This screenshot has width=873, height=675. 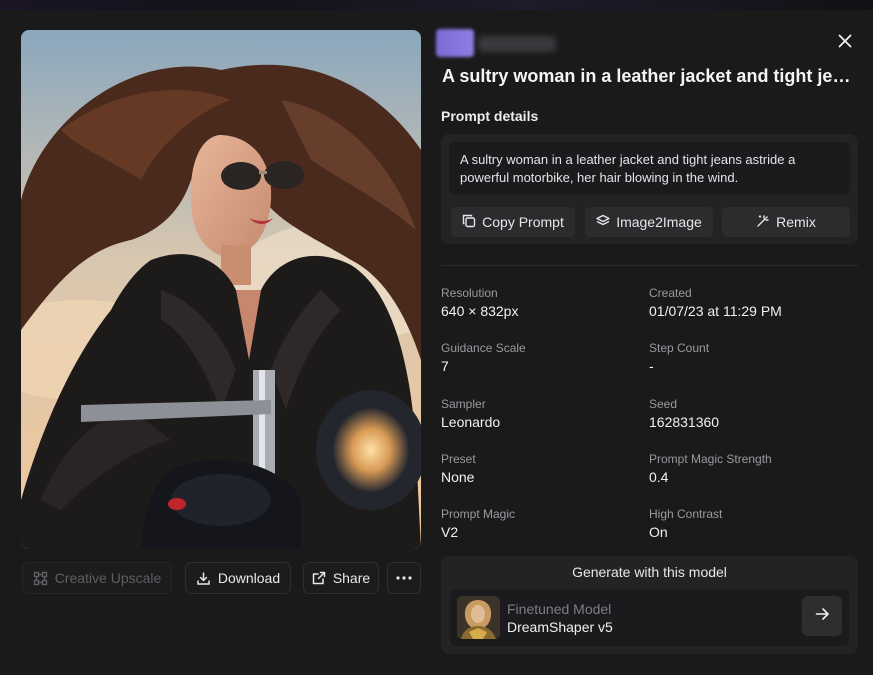 What do you see at coordinates (679, 348) in the screenshot?
I see `meta-label: Step Count` at bounding box center [679, 348].